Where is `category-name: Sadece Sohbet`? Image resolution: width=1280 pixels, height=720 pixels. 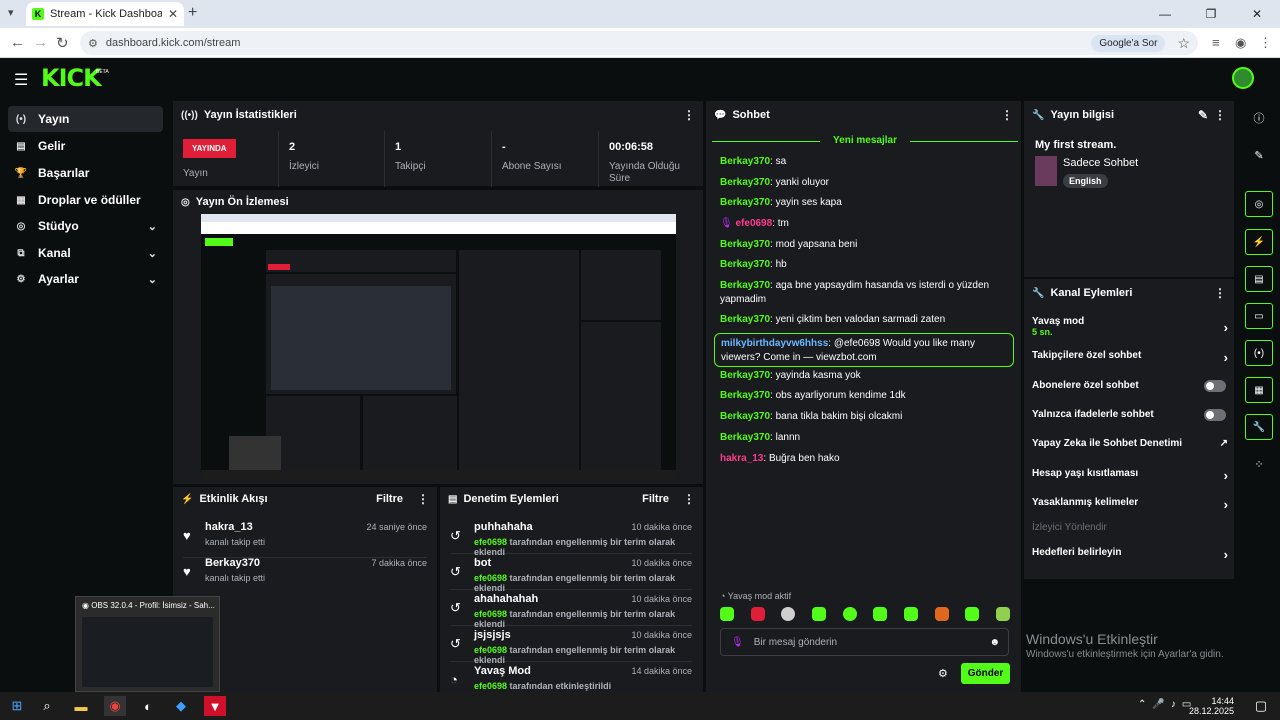 category-name: Sadece Sohbet is located at coordinates (1100, 163).